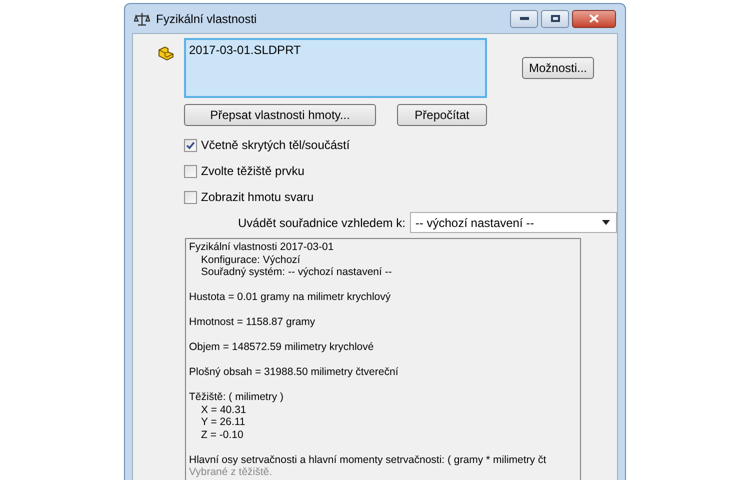 The image size is (750, 480). I want to click on result-line: Hlavní osy setrvačnosti a hlavní momenty setrvačnosti: ( gramy * milimetry čt, so click(368, 460).